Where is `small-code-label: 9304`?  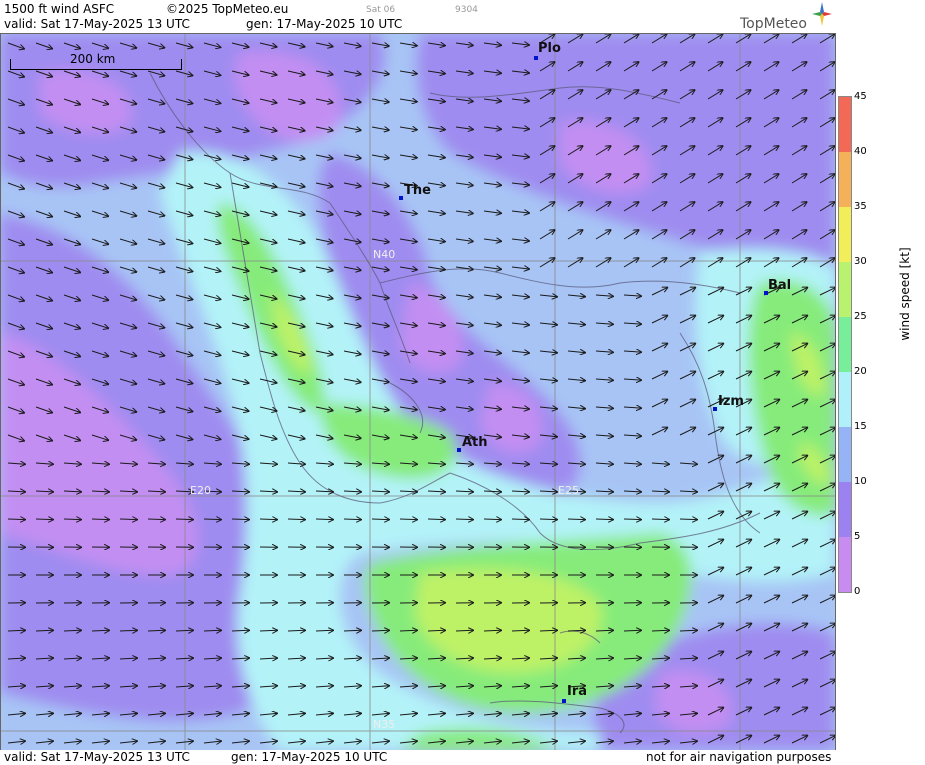 small-code-label: 9304 is located at coordinates (466, 10).